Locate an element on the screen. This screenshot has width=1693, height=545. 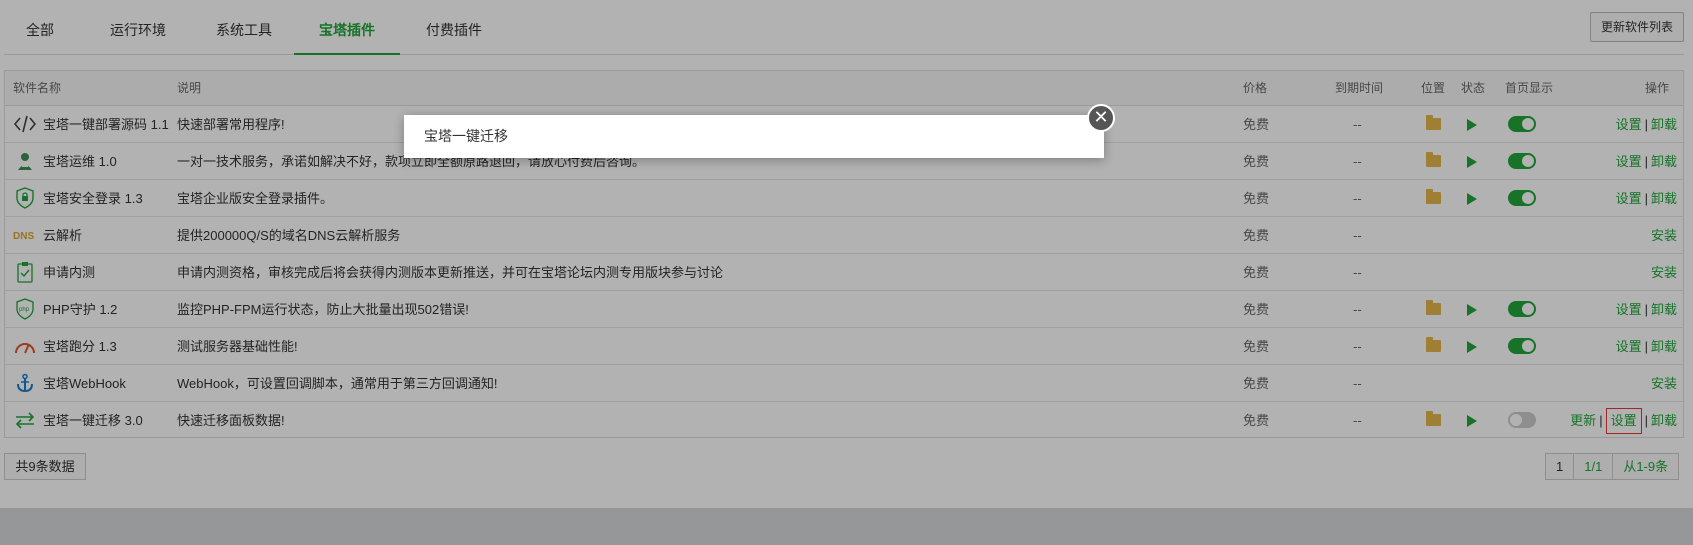
dialog-title: 宝塔一键迁移 is located at coordinates (466, 136).